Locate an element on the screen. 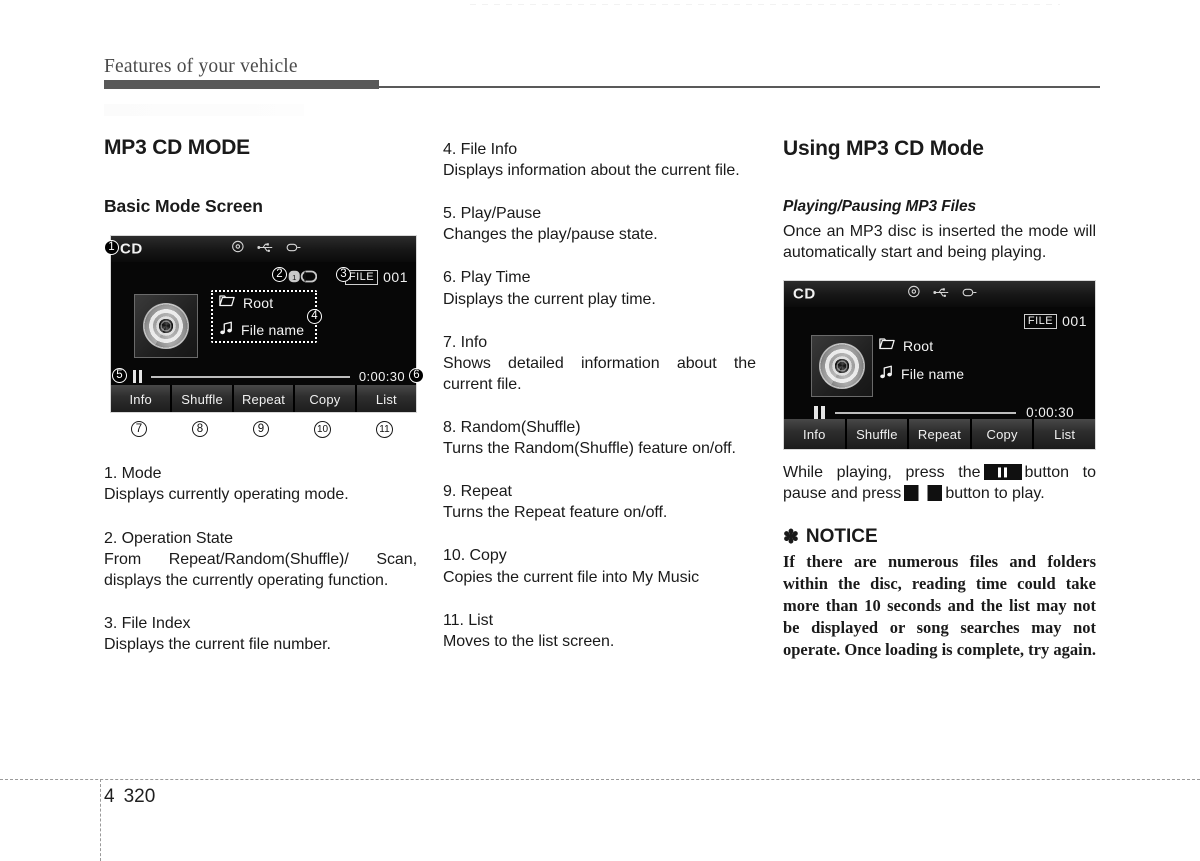 The height and width of the screenshot is (861, 1200). asterisk-icon: ✽ is located at coordinates (791, 537).